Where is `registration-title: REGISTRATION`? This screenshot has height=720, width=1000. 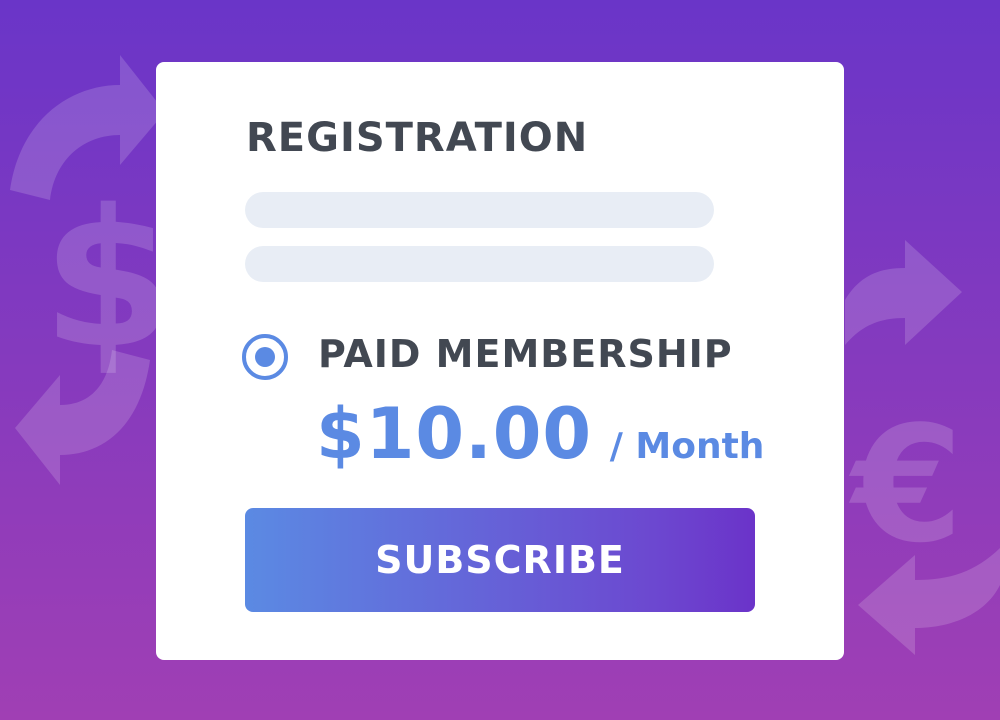 registration-title: REGISTRATION is located at coordinates (417, 138).